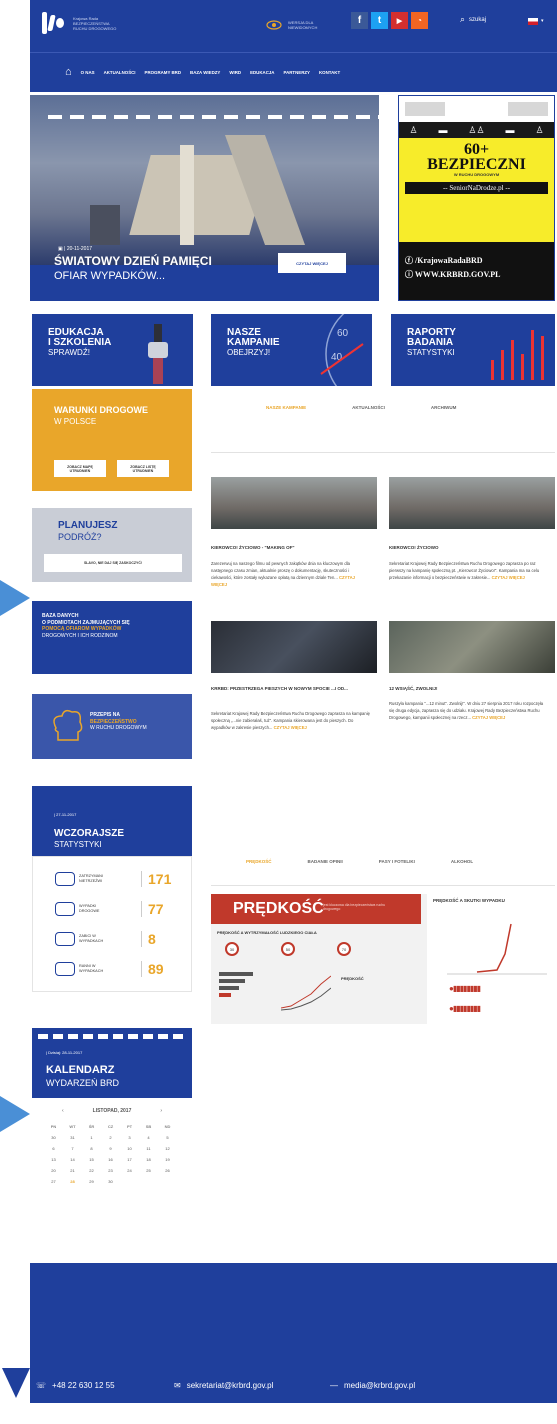  I want to click on nav-item: AKTUALNOŚCI, so click(120, 72).